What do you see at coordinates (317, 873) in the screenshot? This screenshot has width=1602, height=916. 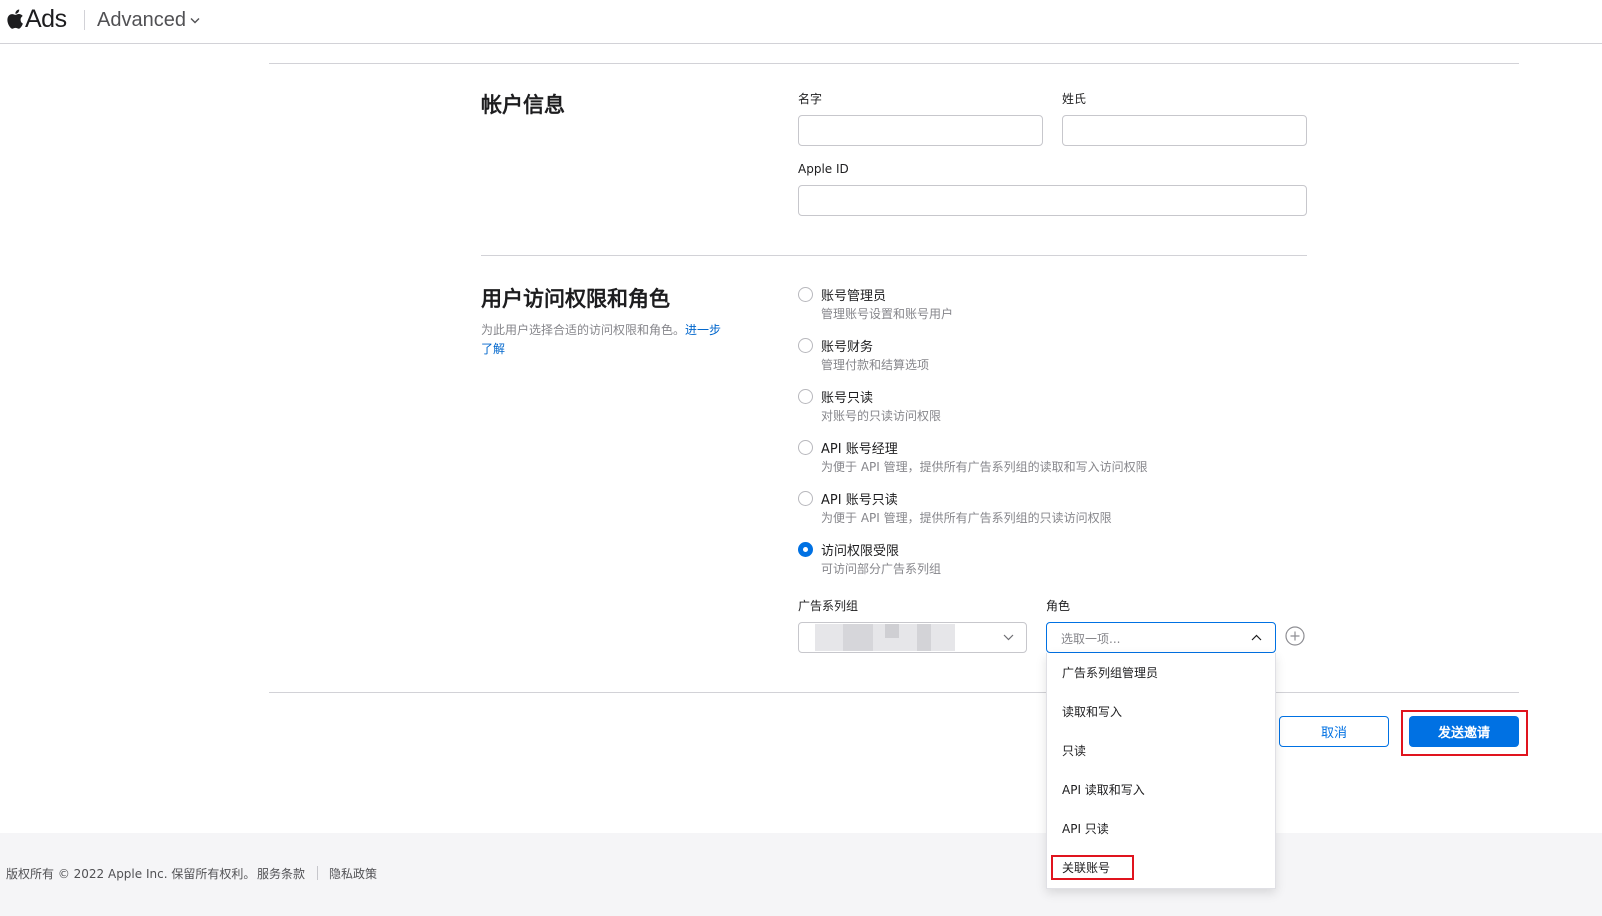 I see `footer-divider` at bounding box center [317, 873].